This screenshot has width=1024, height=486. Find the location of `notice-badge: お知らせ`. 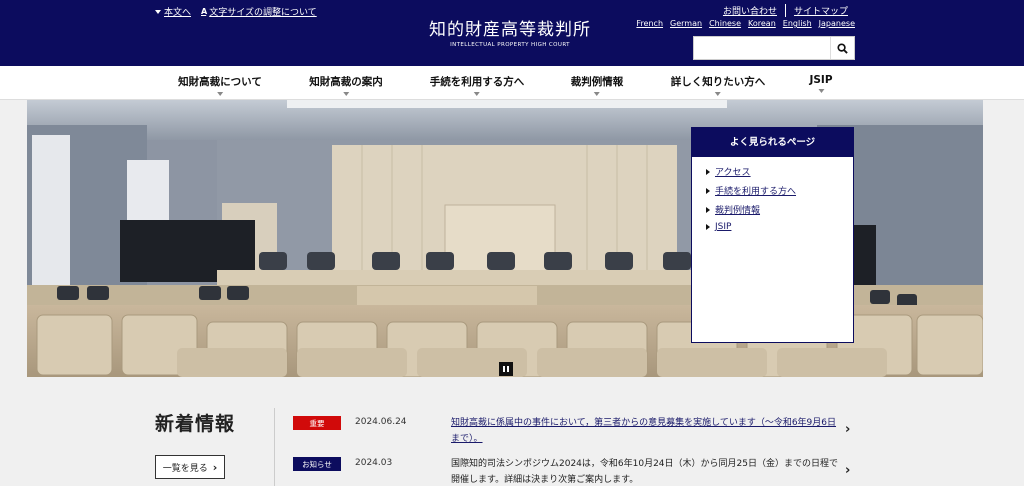

notice-badge: お知らせ is located at coordinates (317, 464).